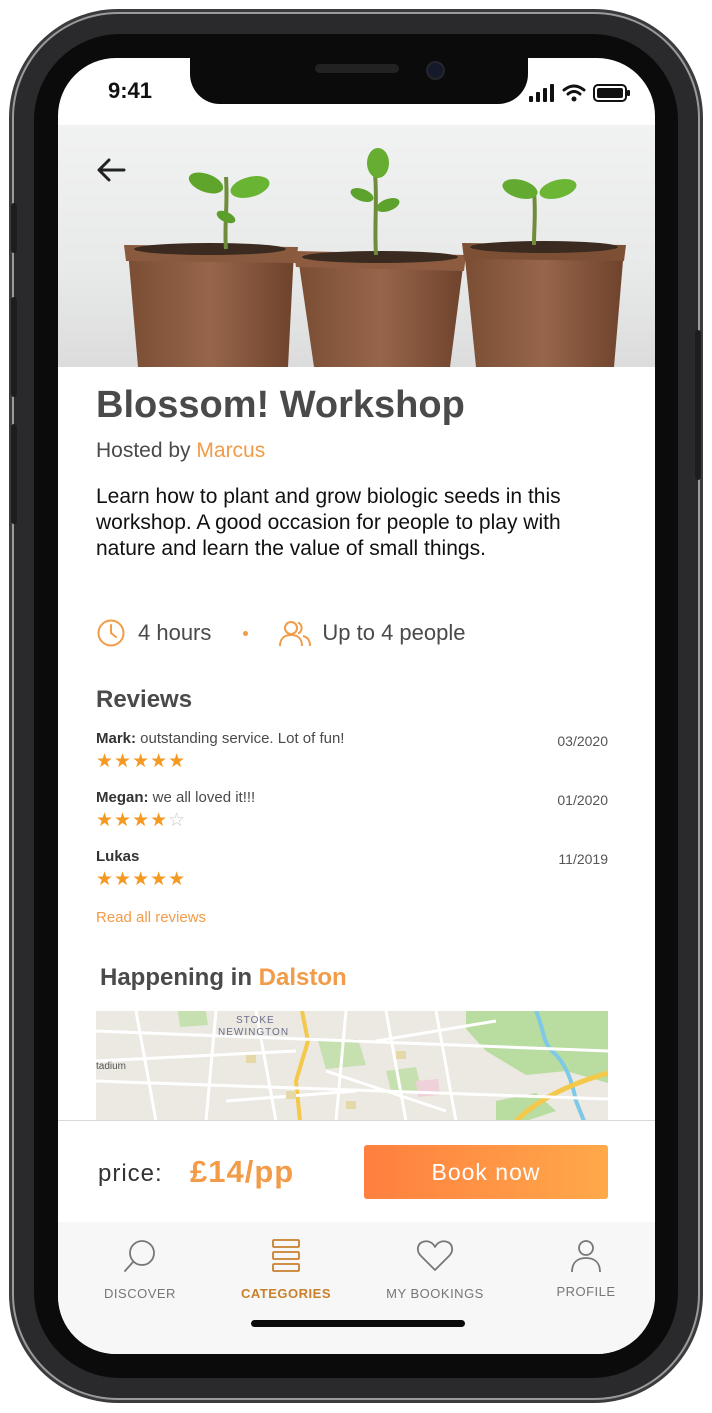 Image resolution: width=712 pixels, height=1413 pixels. I want to click on volume-up-button, so click(14, 347).